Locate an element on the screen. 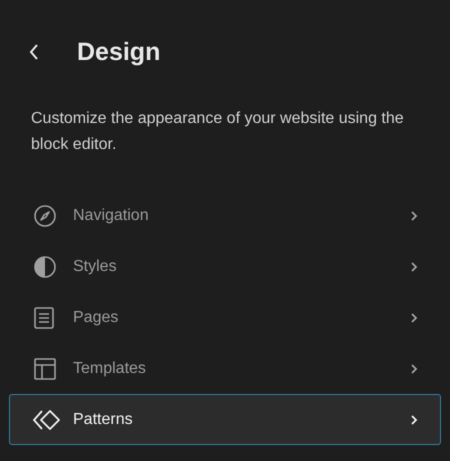  half-circle-icon is located at coordinates (45, 266).